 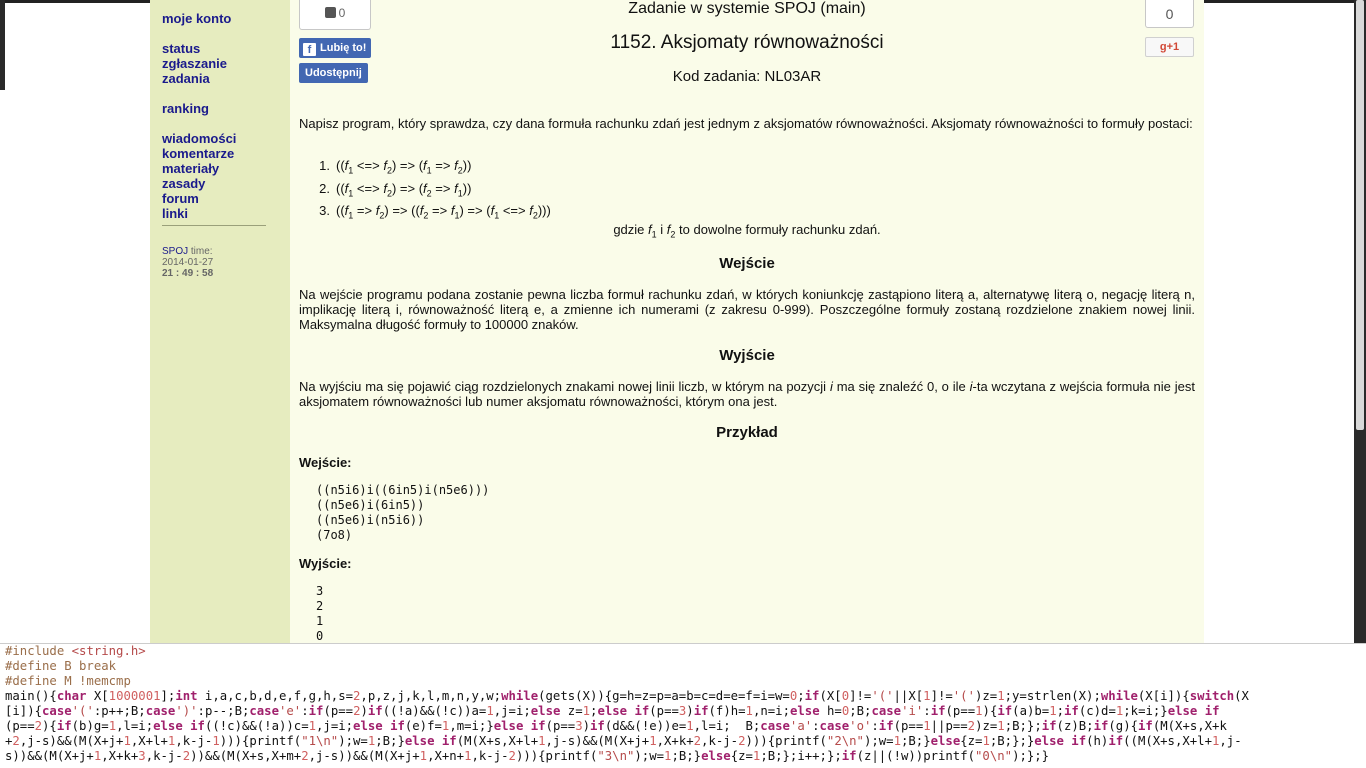 I want to click on time-label: time:, so click(x=201, y=251).